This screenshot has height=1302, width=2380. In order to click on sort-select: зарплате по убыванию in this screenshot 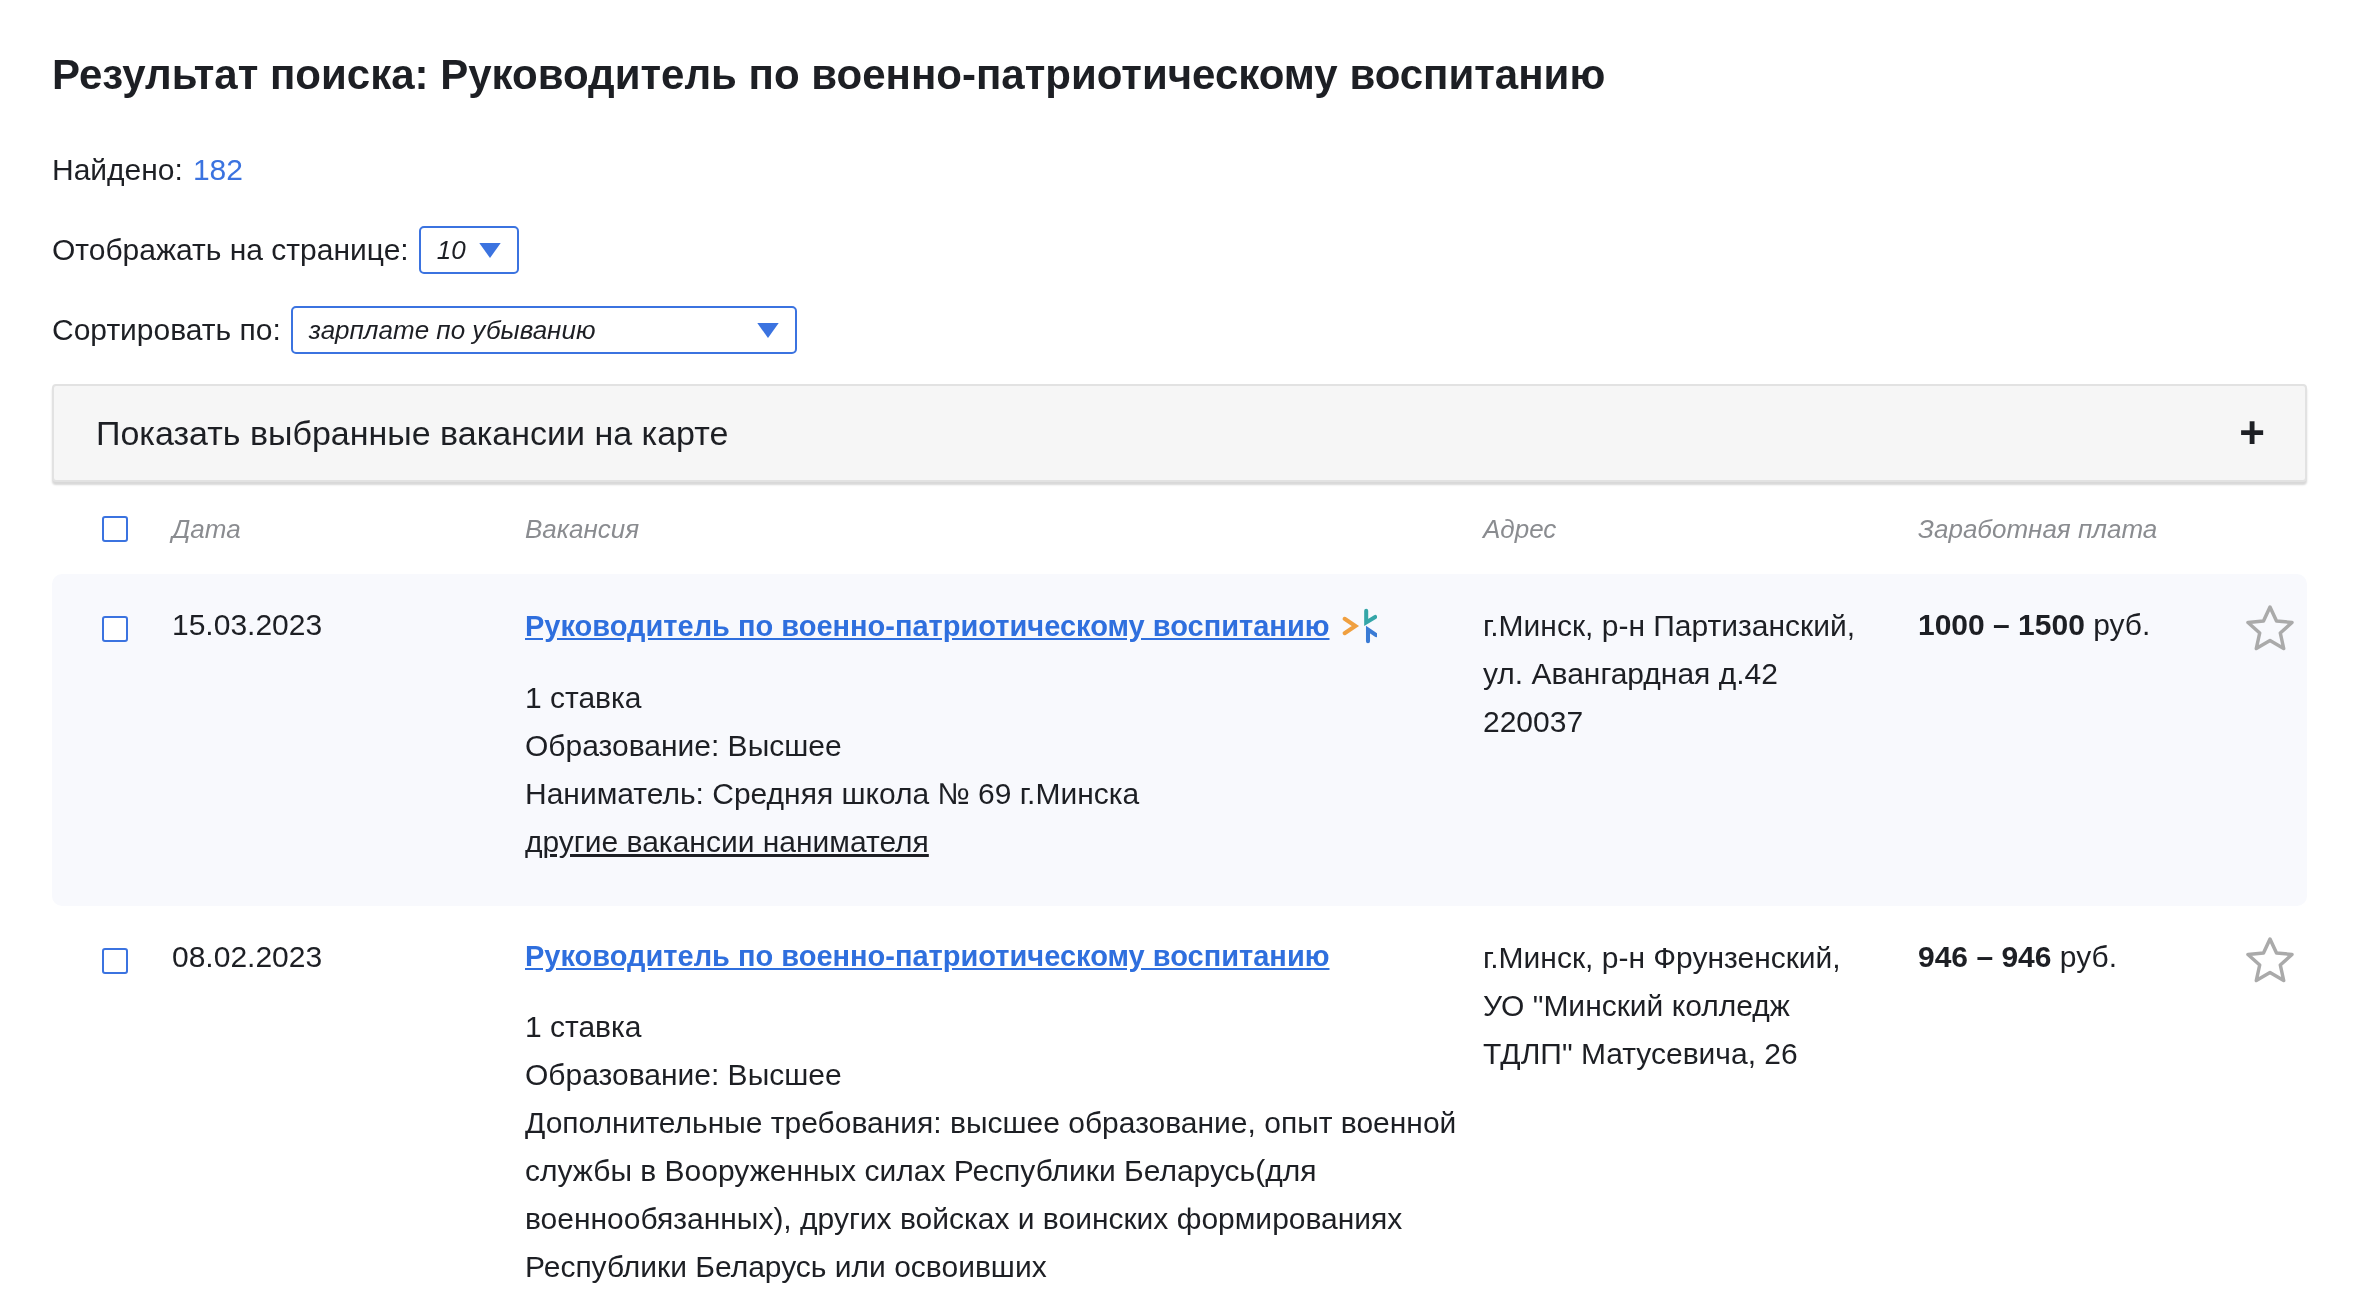, I will do `click(543, 330)`.